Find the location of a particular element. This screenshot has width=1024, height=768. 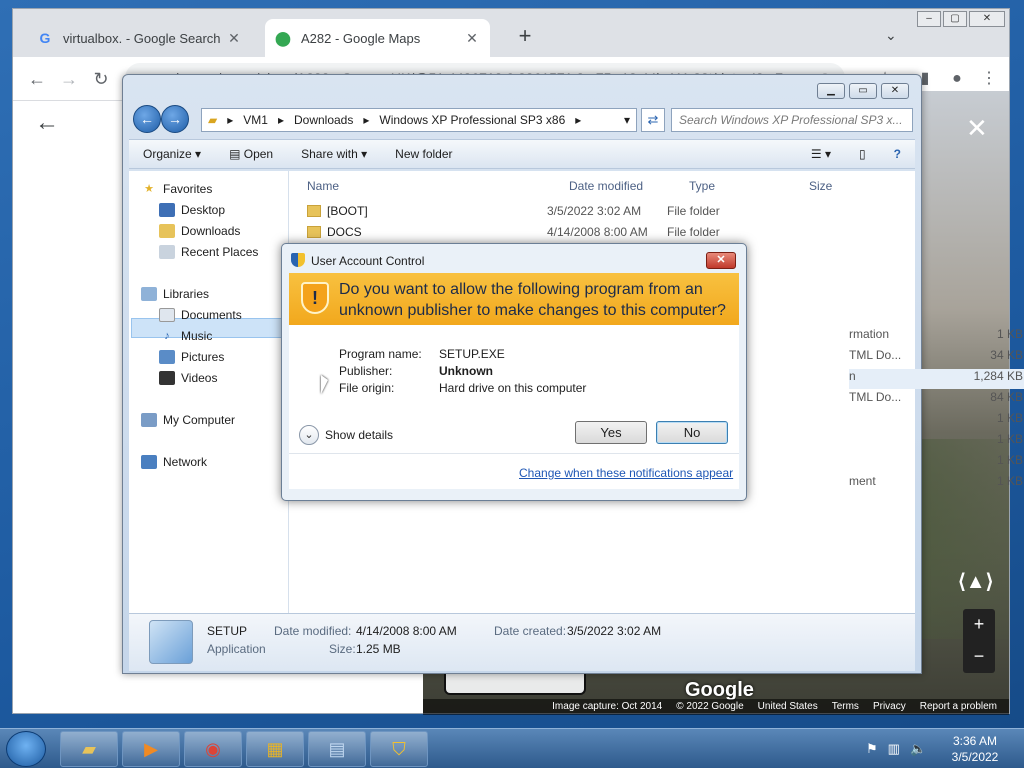

network-icon is located at coordinates (149, 462).